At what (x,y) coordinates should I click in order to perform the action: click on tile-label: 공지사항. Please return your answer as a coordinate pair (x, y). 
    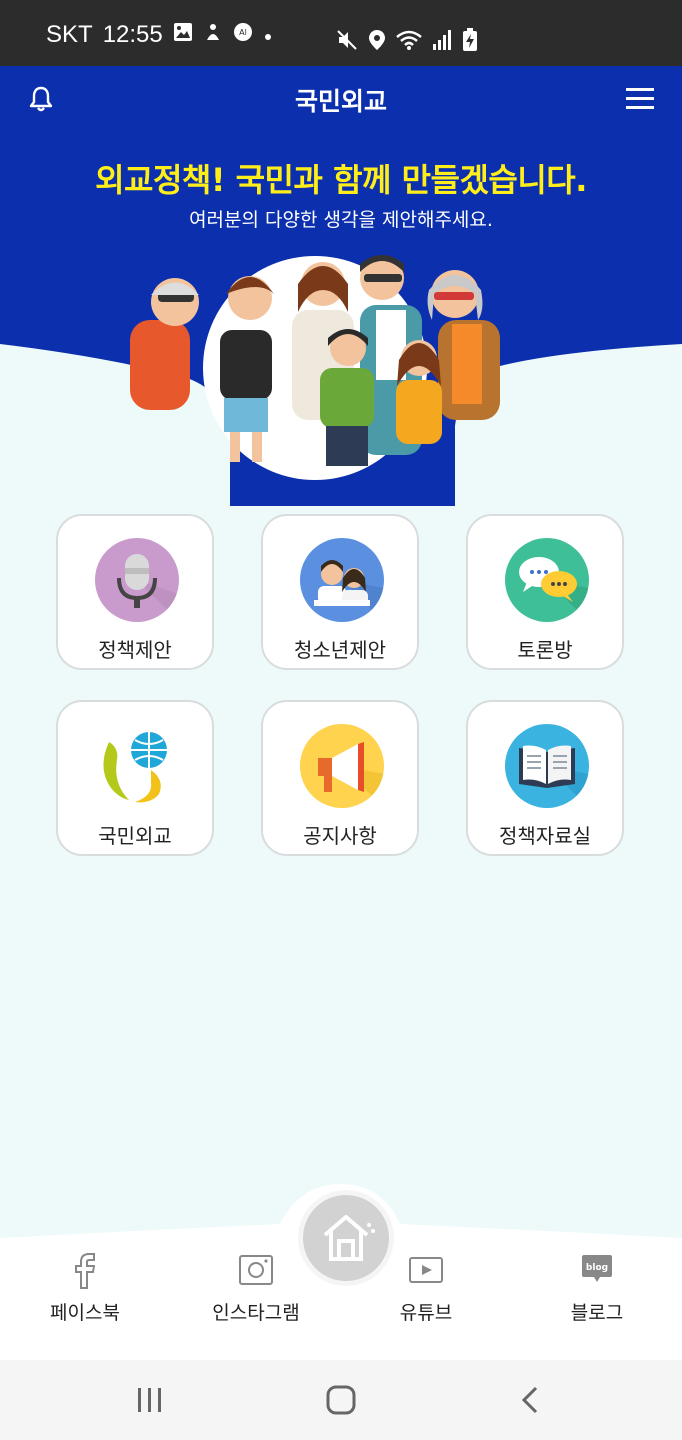
    Looking at the image, I should click on (340, 836).